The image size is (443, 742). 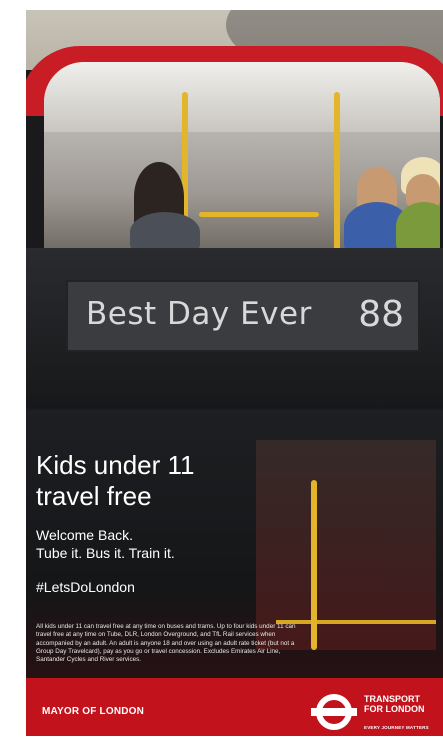 What do you see at coordinates (394, 709) in the screenshot?
I see `tfl-line-2: FOR LONDON` at bounding box center [394, 709].